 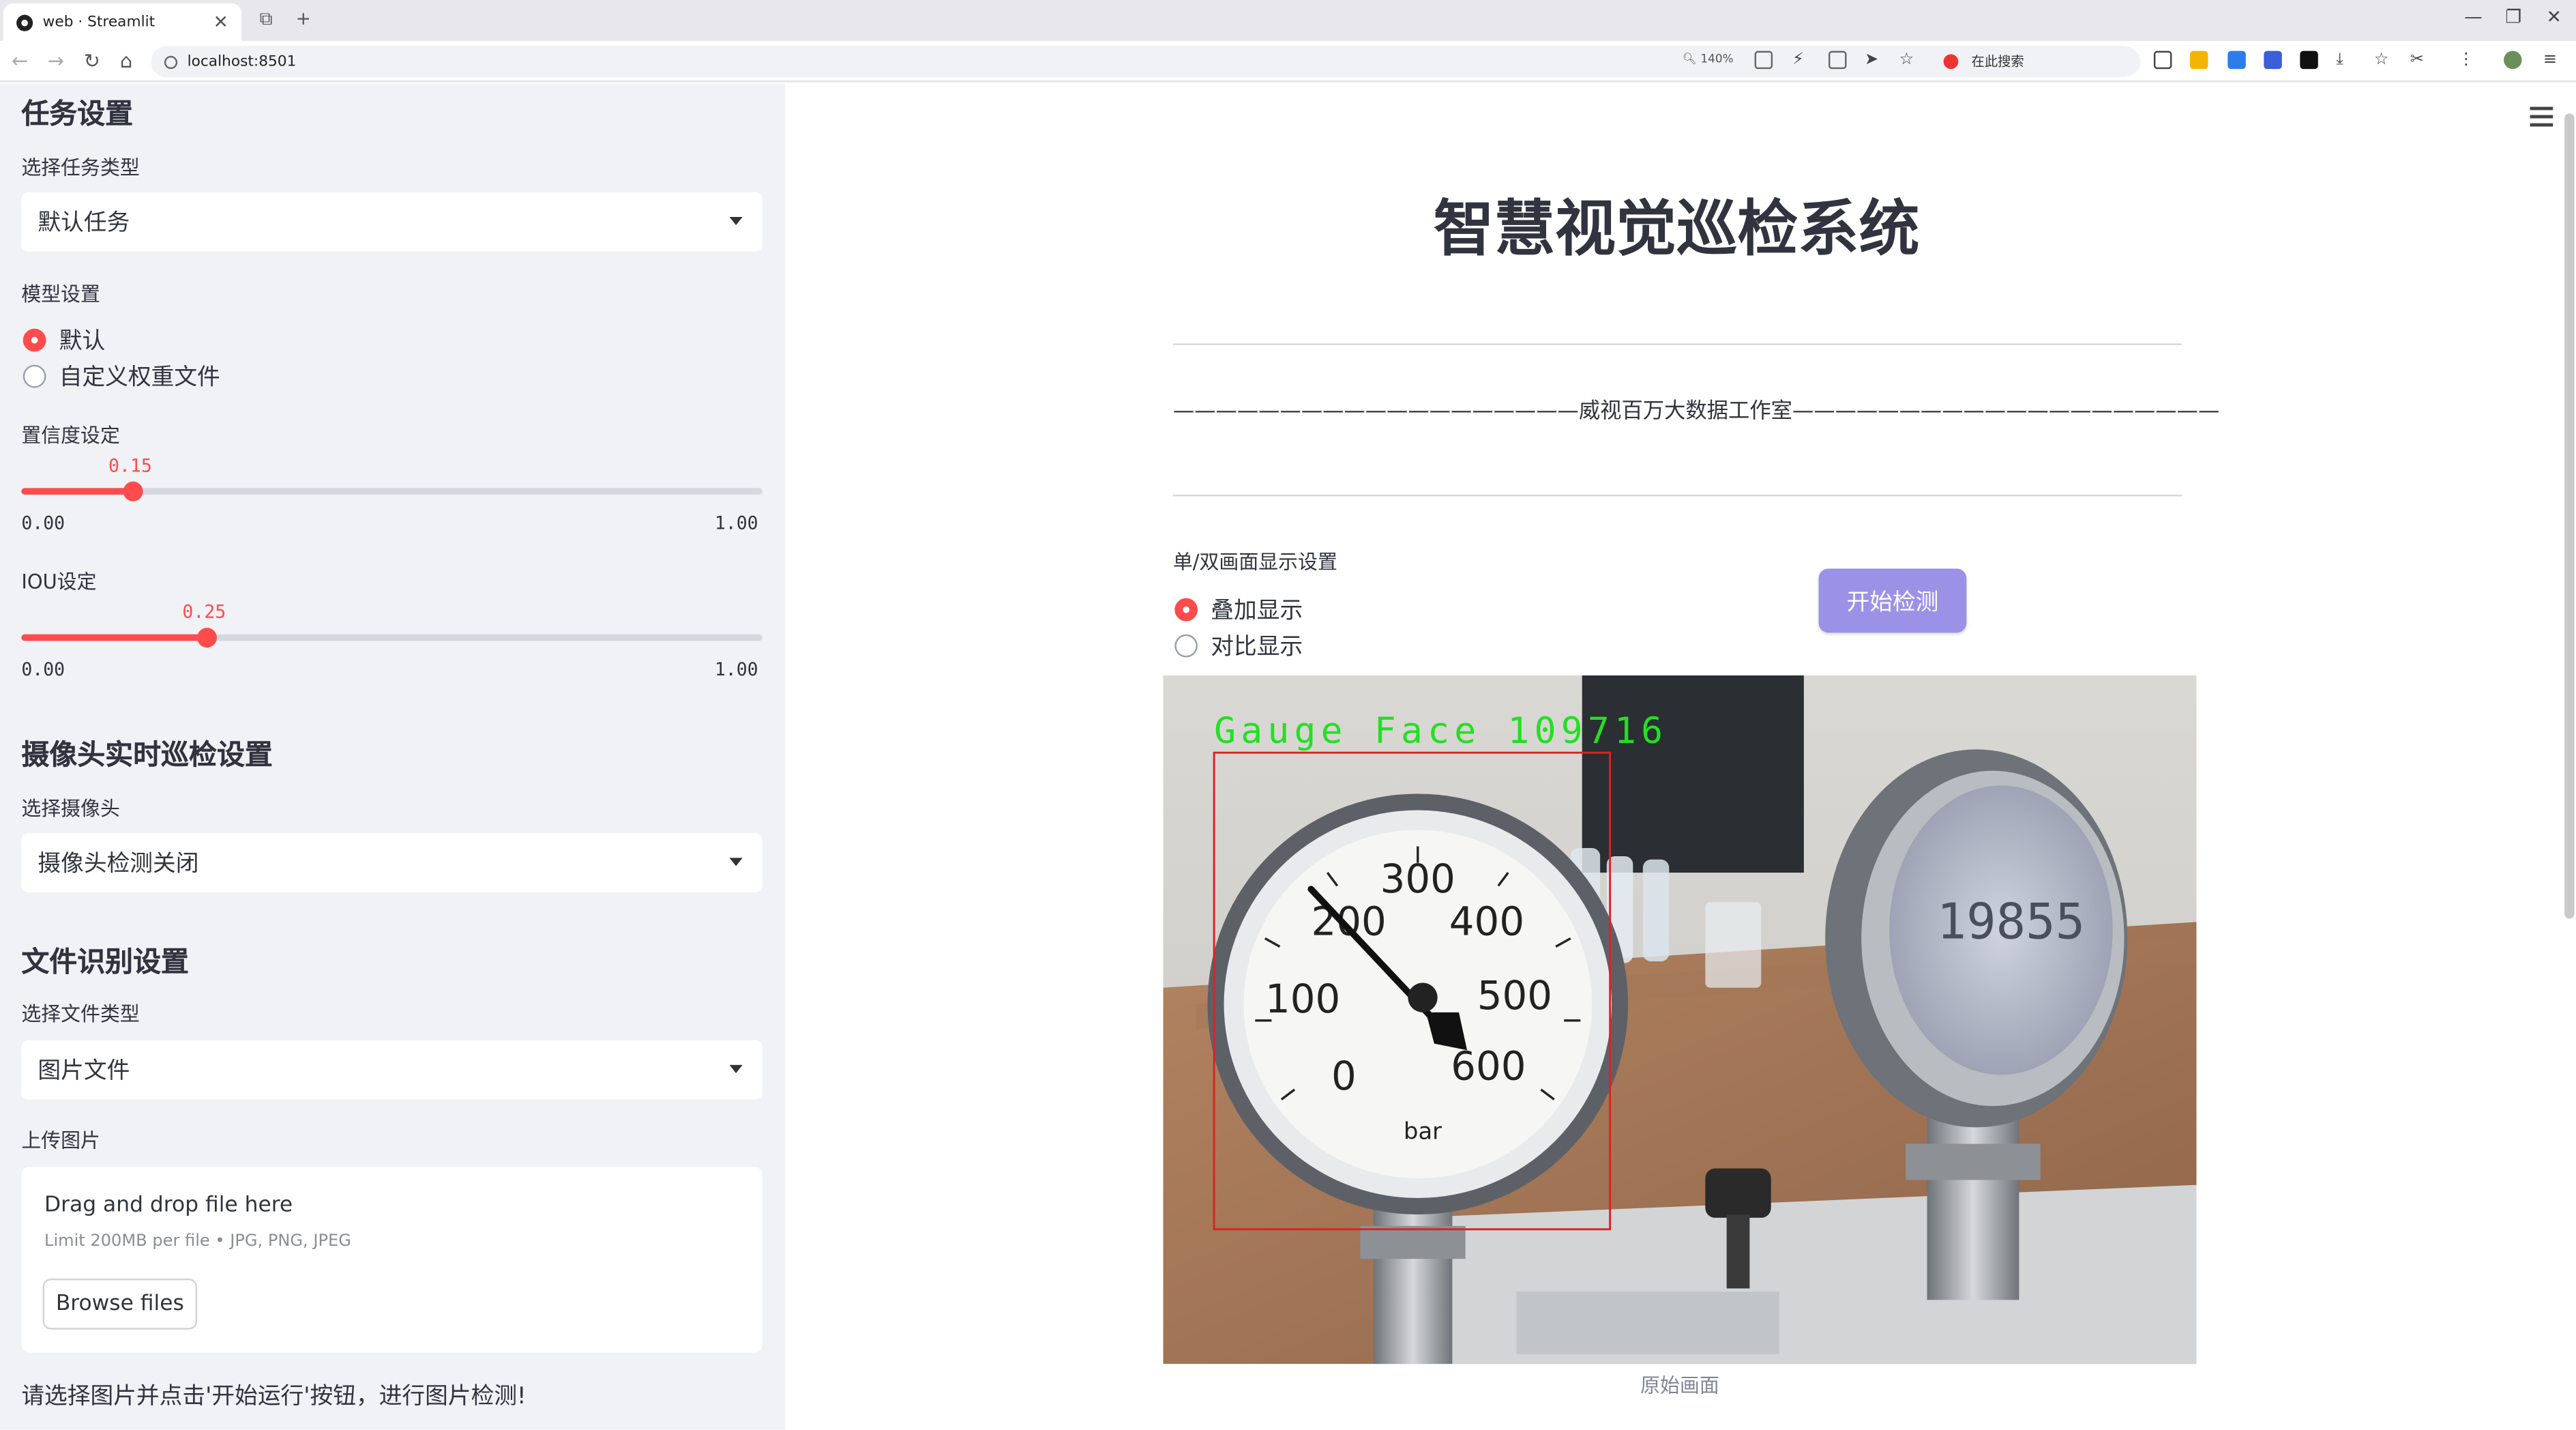 What do you see at coordinates (197, 1241) in the screenshot?
I see `dropzone-hint: Limit 200MB per file • JPG, PNG, JPEG` at bounding box center [197, 1241].